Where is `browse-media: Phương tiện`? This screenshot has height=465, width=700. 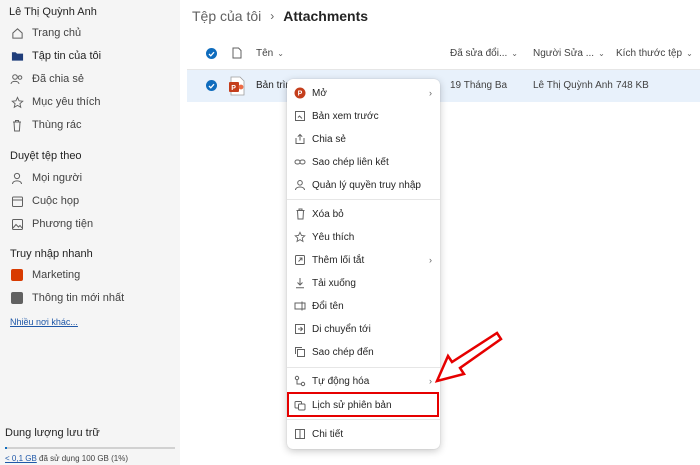 browse-media: Phương tiện is located at coordinates (51, 224).